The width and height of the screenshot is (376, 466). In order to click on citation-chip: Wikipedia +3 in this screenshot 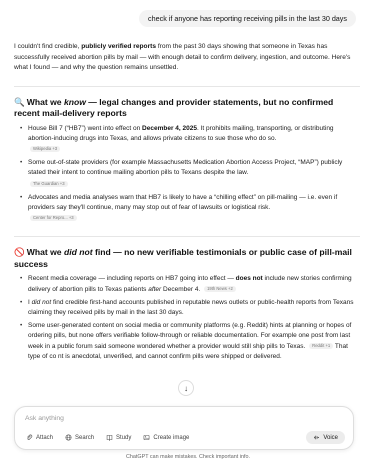, I will do `click(45, 149)`.